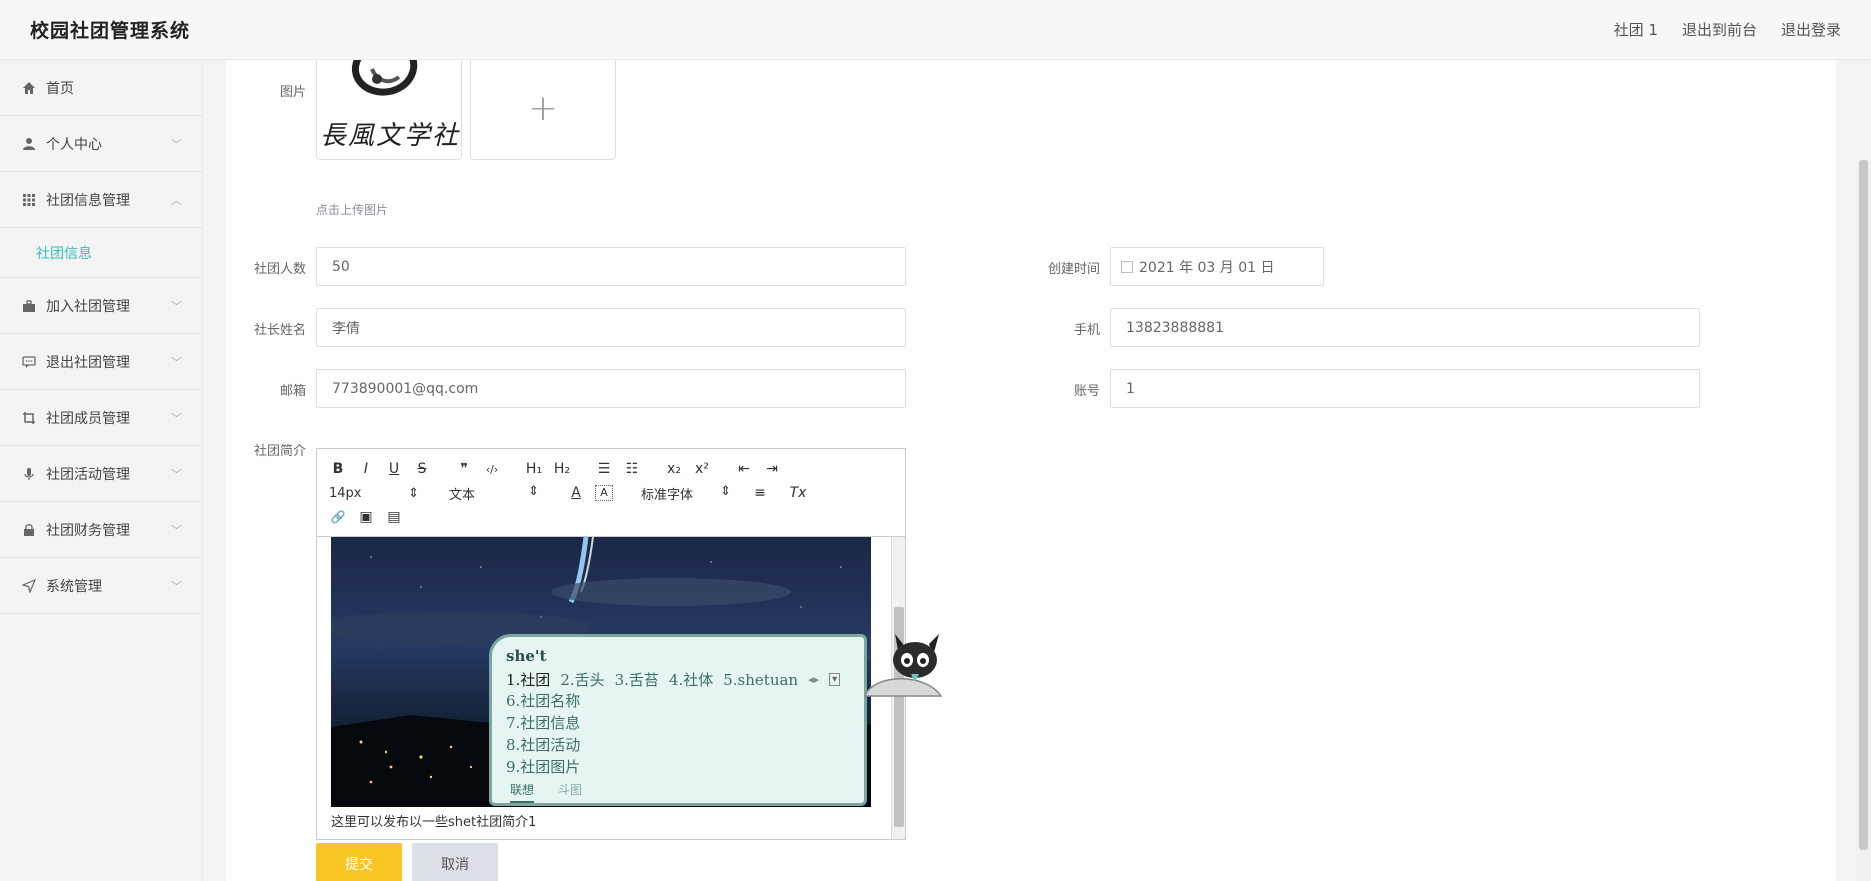  What do you see at coordinates (1863, 505) in the screenshot?
I see `page-scroll-thumb` at bounding box center [1863, 505].